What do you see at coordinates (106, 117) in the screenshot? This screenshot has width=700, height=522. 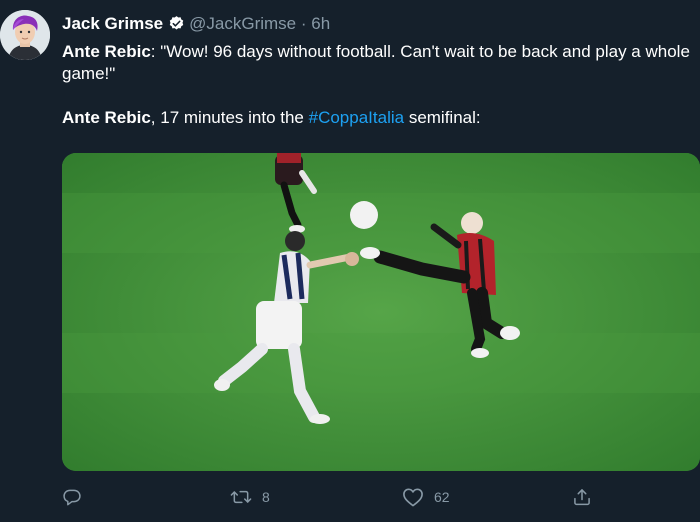 I see `caption-subject: Ante Rebic` at bounding box center [106, 117].